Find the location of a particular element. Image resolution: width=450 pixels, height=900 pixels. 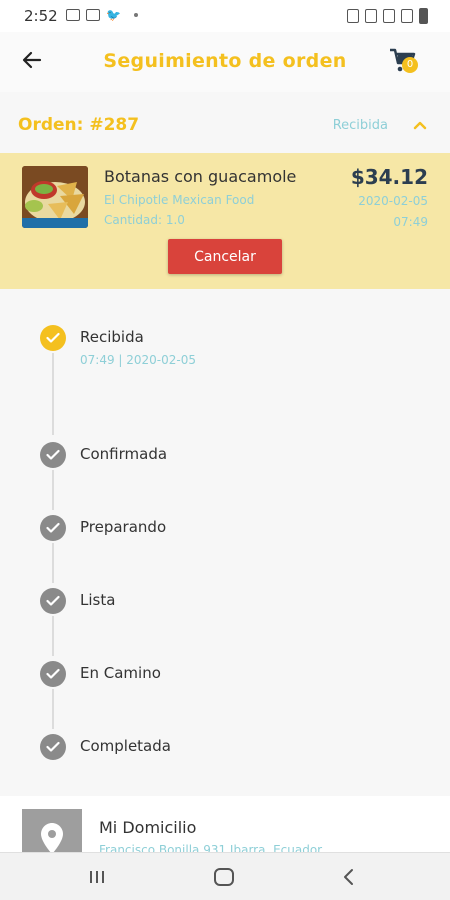

cast-notification-icon is located at coordinates (93, 15).